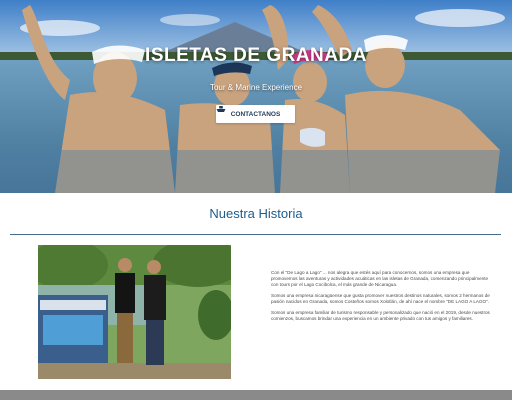  What do you see at coordinates (256, 395) in the screenshot?
I see `footer-bar` at bounding box center [256, 395].